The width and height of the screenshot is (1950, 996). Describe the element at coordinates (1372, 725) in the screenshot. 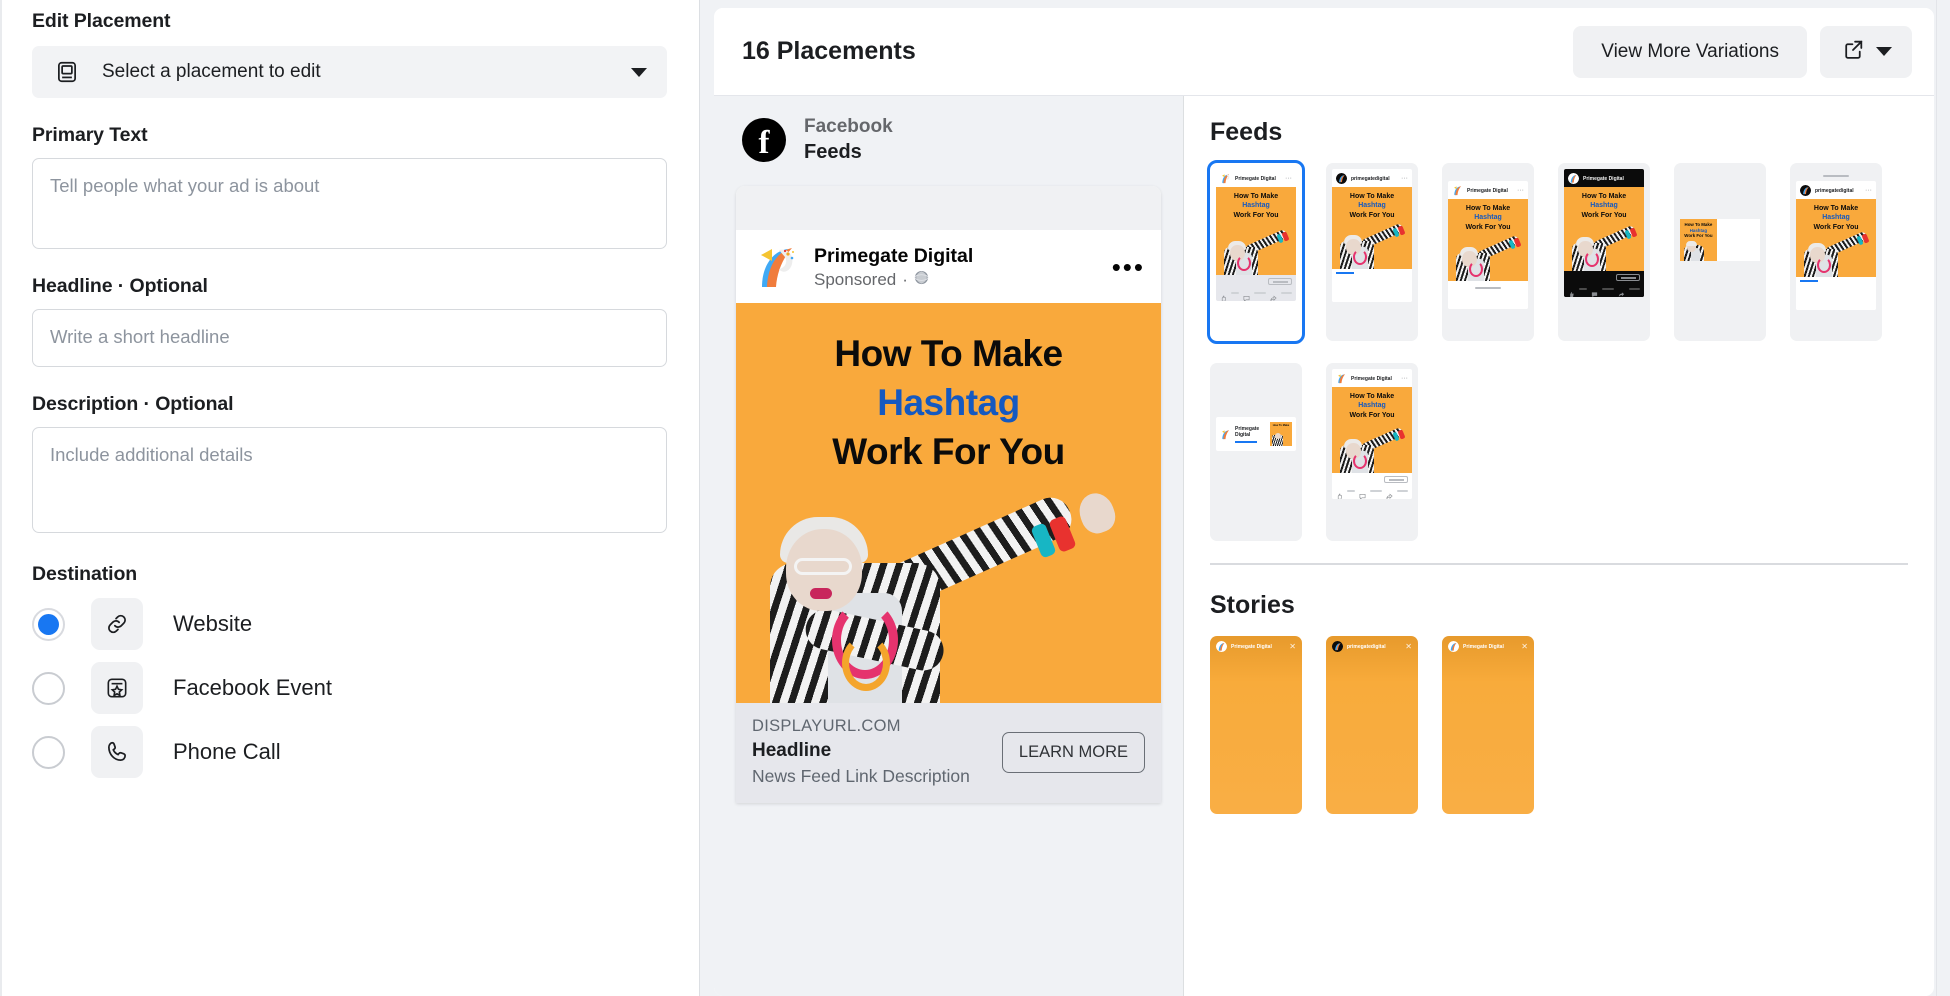

I see `thumbnail-stories-2: primegatedigital ✕` at that location.